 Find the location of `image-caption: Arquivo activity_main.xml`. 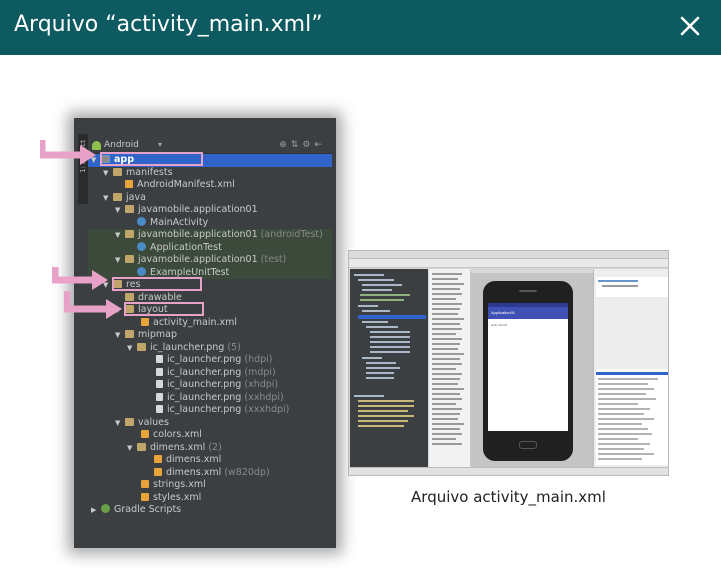

image-caption: Arquivo activity_main.xml is located at coordinates (508, 497).